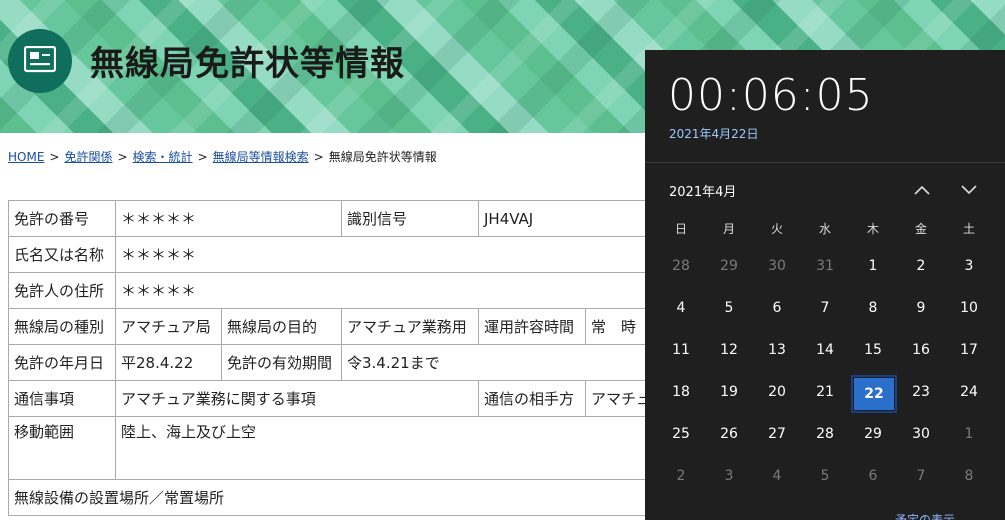 This screenshot has height=520, width=1005. I want to click on calendar-day-today: 22, so click(874, 394).